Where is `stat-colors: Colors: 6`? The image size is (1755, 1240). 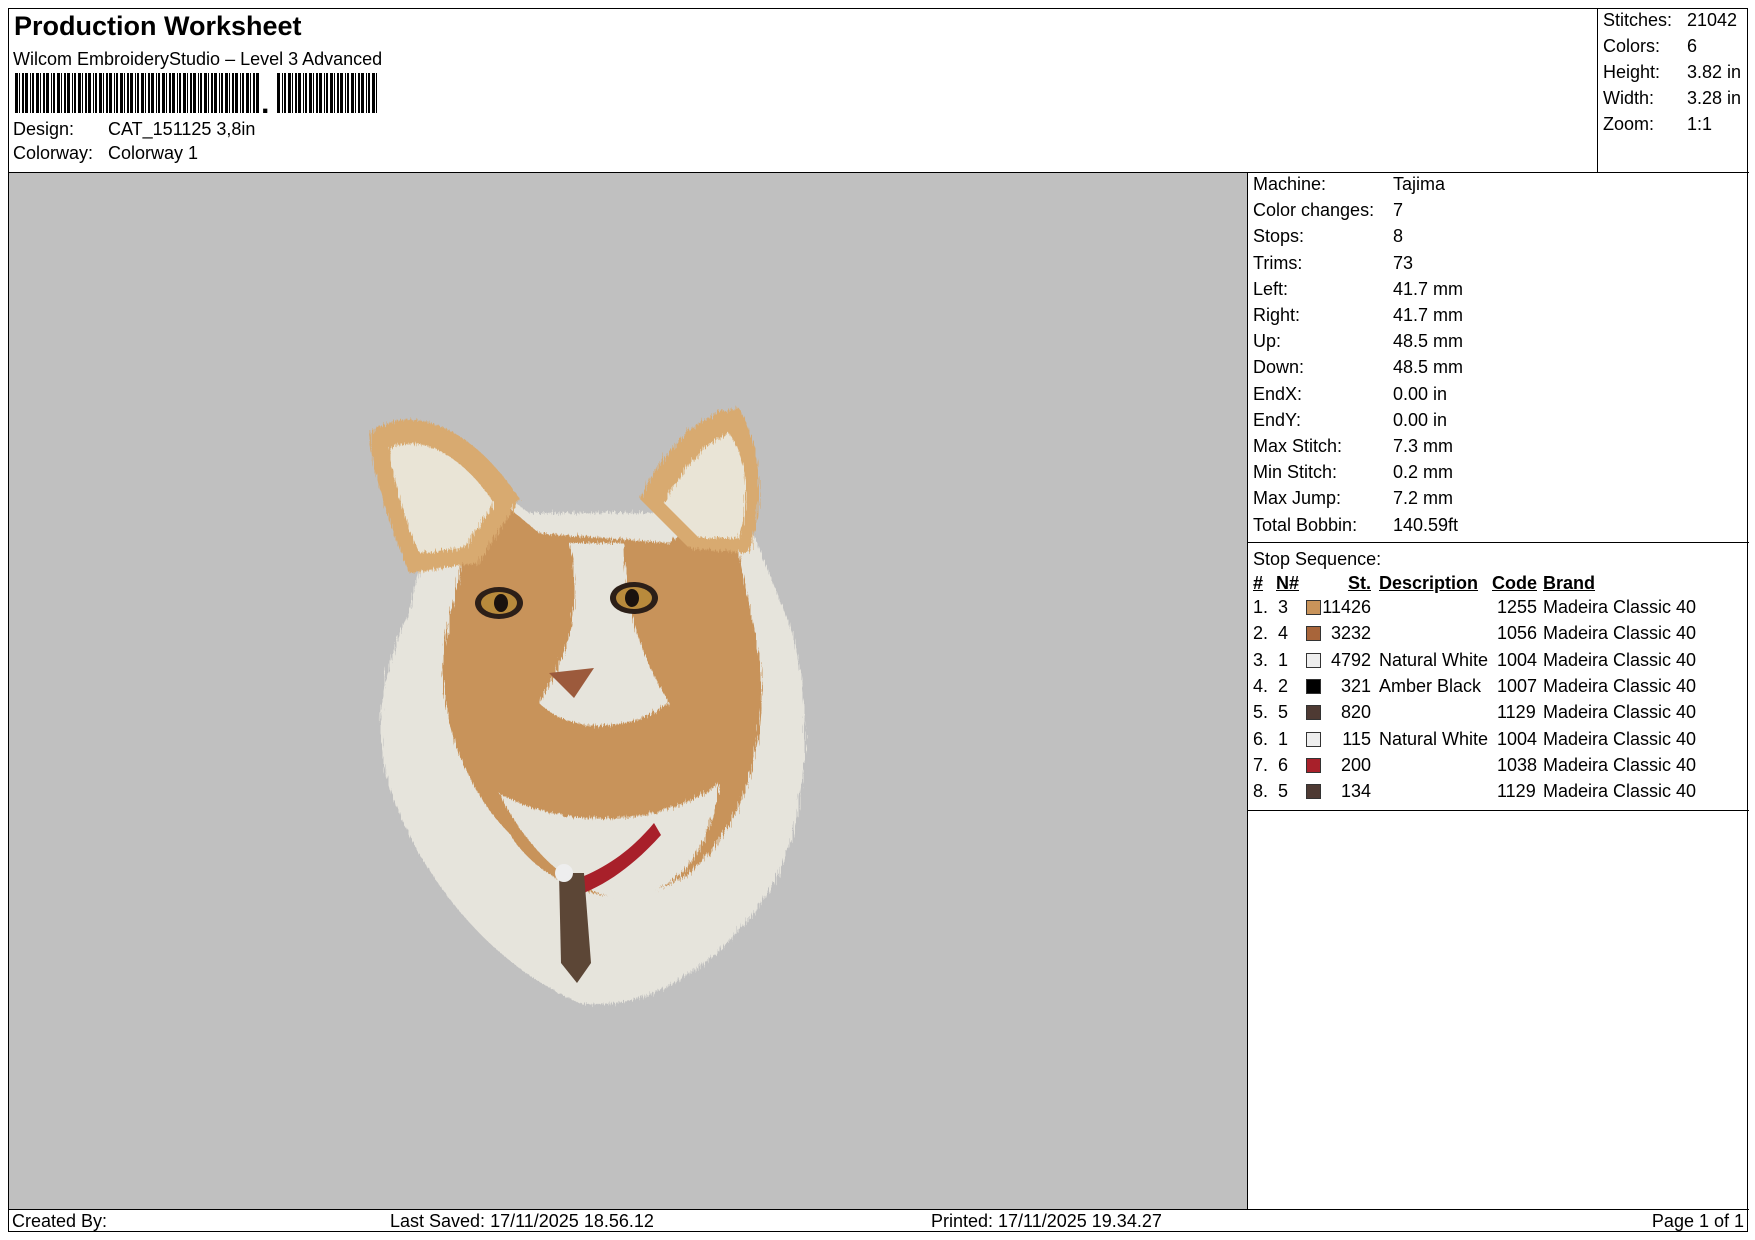
stat-colors: Colors: 6 is located at coordinates (1650, 46).